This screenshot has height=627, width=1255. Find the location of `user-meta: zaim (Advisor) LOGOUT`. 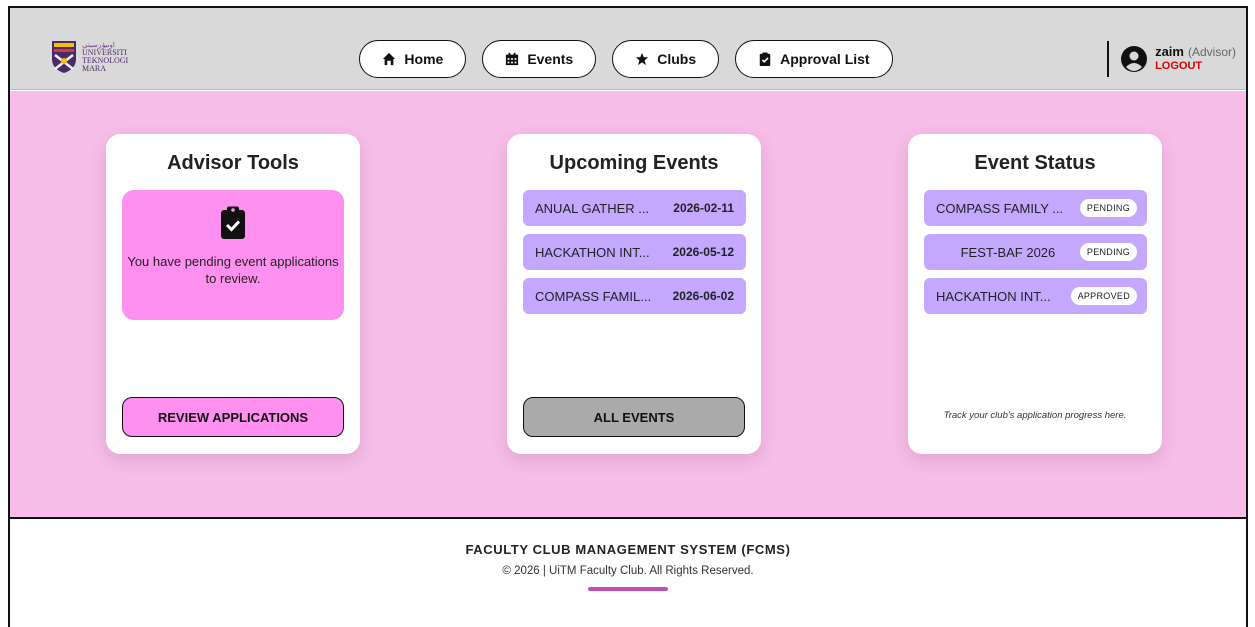

user-meta: zaim (Advisor) LOGOUT is located at coordinates (1195, 59).